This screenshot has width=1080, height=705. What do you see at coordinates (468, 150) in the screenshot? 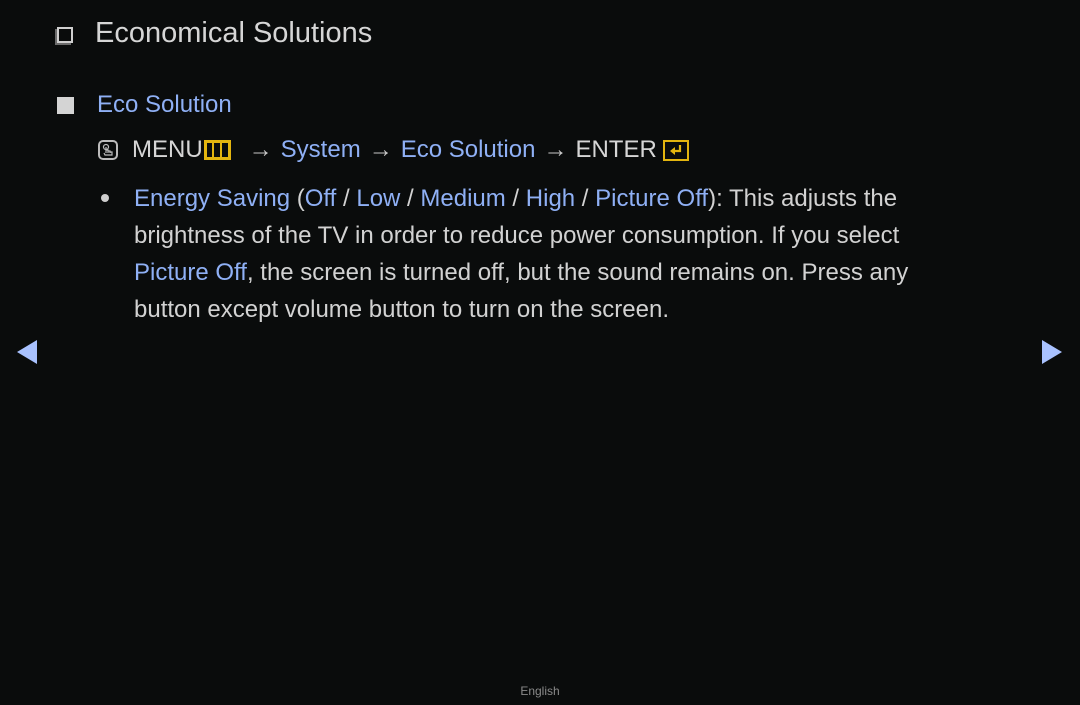
I see `path-eco-solution-link: Eco Solution` at bounding box center [468, 150].